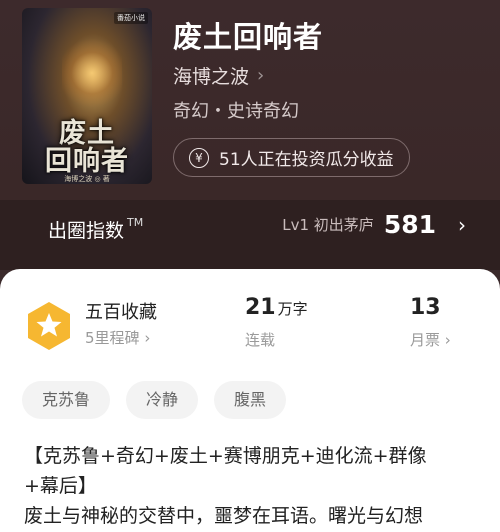 Image resolution: width=500 pixels, height=532 pixels. I want to click on influence-label: 出圈指数 TM, so click(95, 229).